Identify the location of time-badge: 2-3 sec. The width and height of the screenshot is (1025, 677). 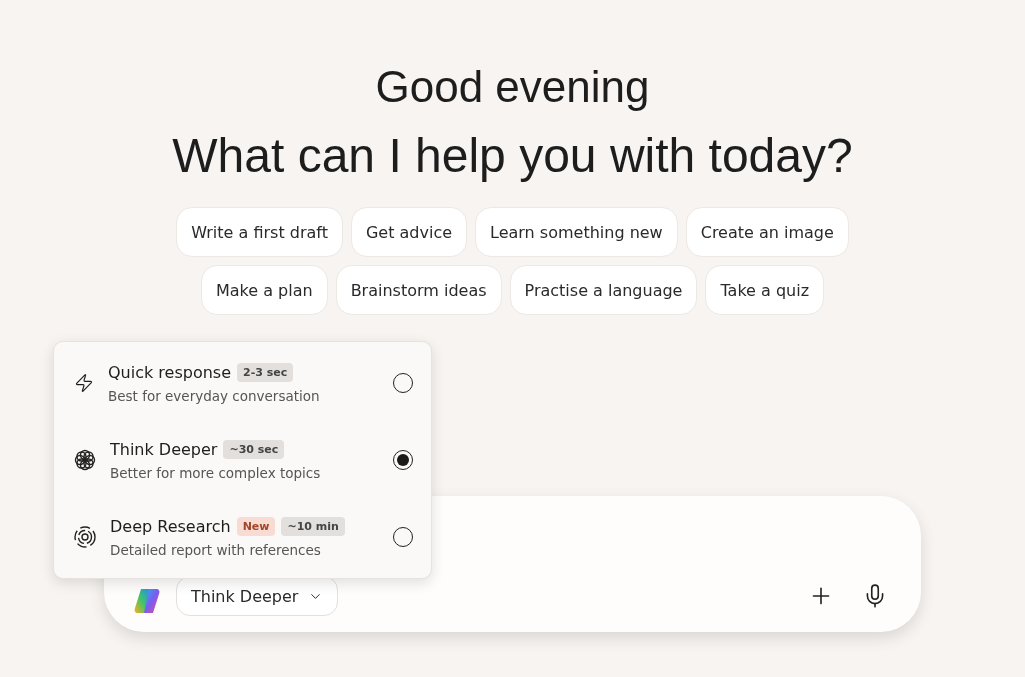
(265, 372).